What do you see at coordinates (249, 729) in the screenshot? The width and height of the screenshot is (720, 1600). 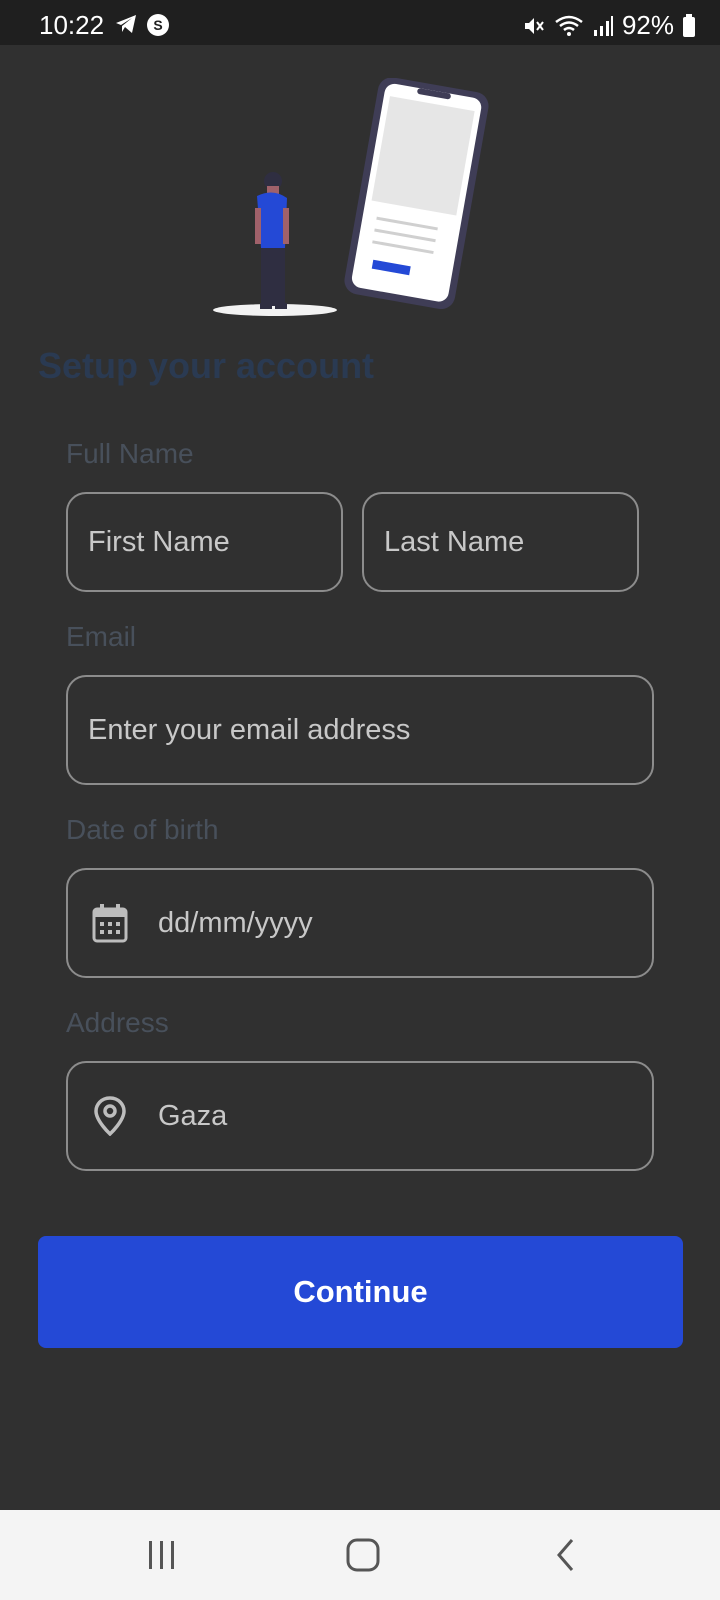 I see `email-placeholder: Enter your email address` at bounding box center [249, 729].